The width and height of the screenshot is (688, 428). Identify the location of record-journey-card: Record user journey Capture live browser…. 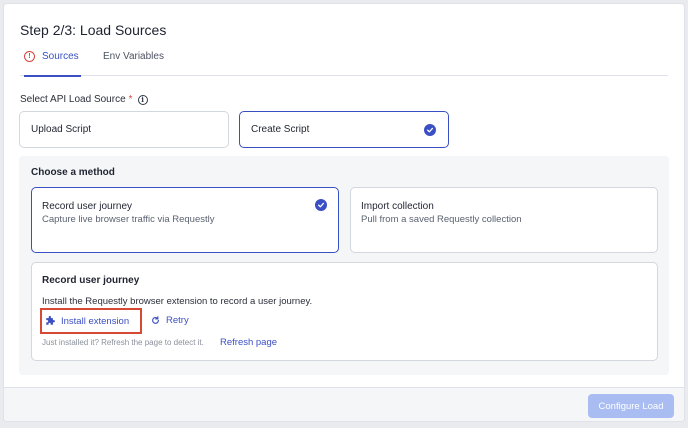
(185, 220).